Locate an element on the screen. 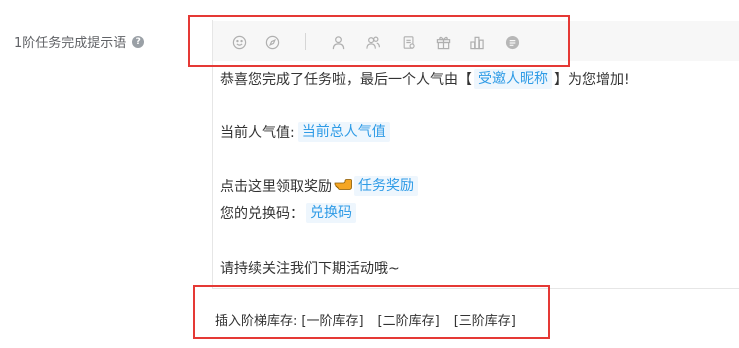  toolbar-highlight-box is located at coordinates (379, 41).